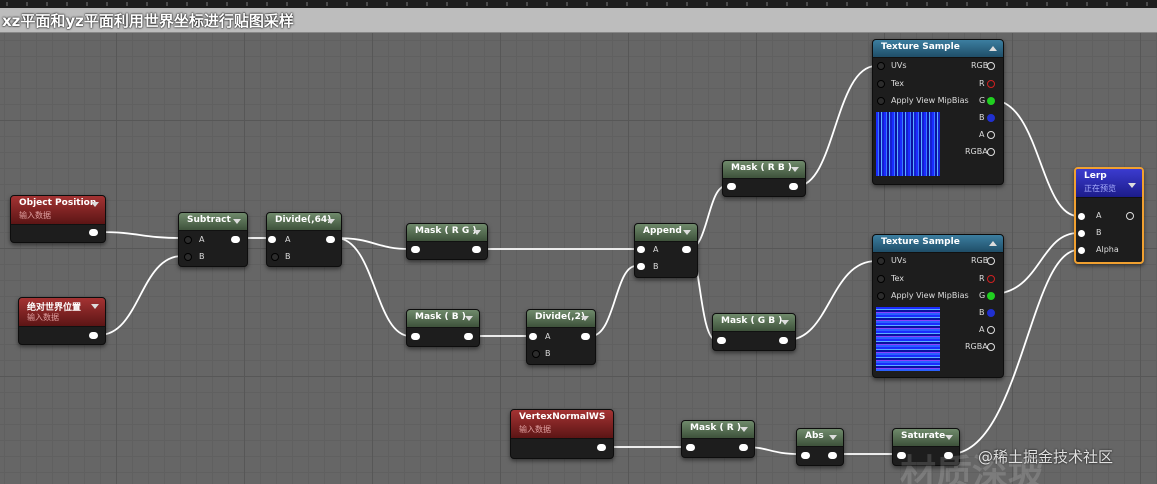 The height and width of the screenshot is (484, 1157). What do you see at coordinates (62, 321) in the screenshot?
I see `node-world-position: 绝对世界位置 输入数据` at bounding box center [62, 321].